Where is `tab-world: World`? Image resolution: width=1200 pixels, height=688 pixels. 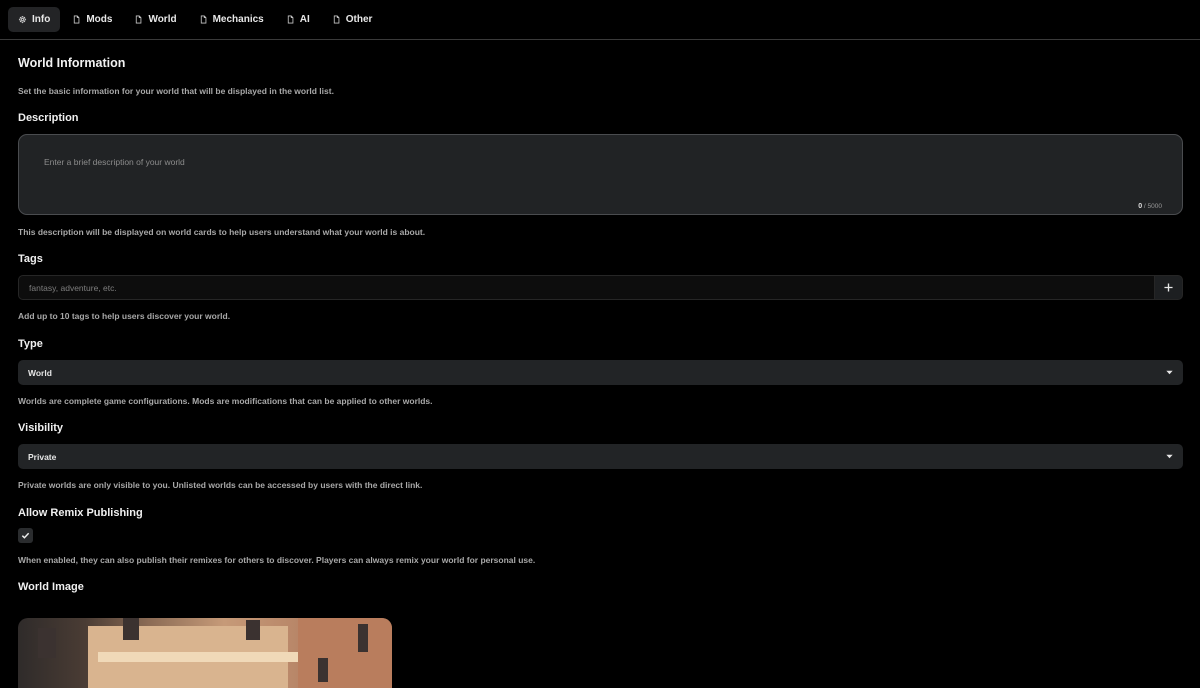 tab-world: World is located at coordinates (155, 19).